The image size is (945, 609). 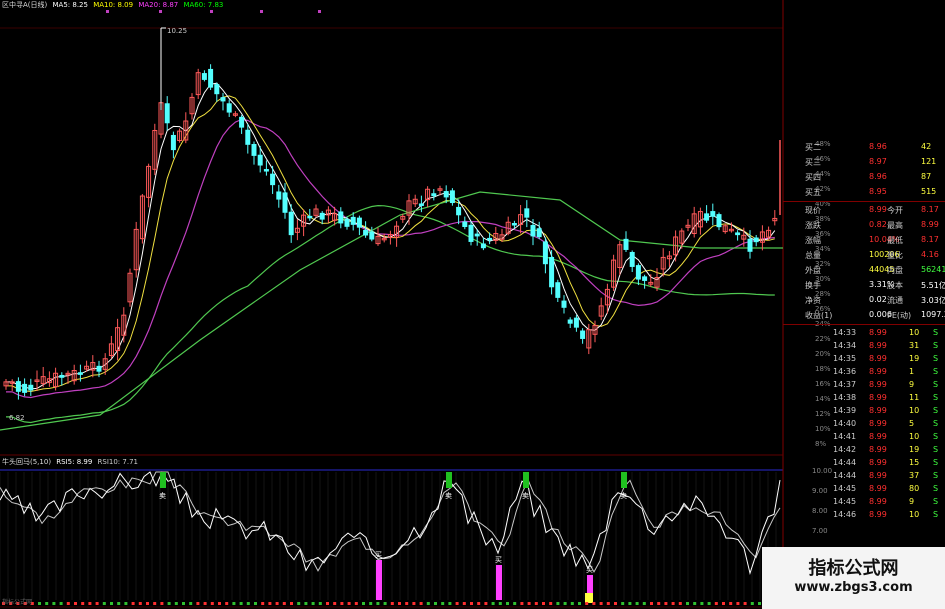 What do you see at coordinates (864, 177) in the screenshot?
I see `bid-row: 买四 8.96 87` at bounding box center [864, 177].